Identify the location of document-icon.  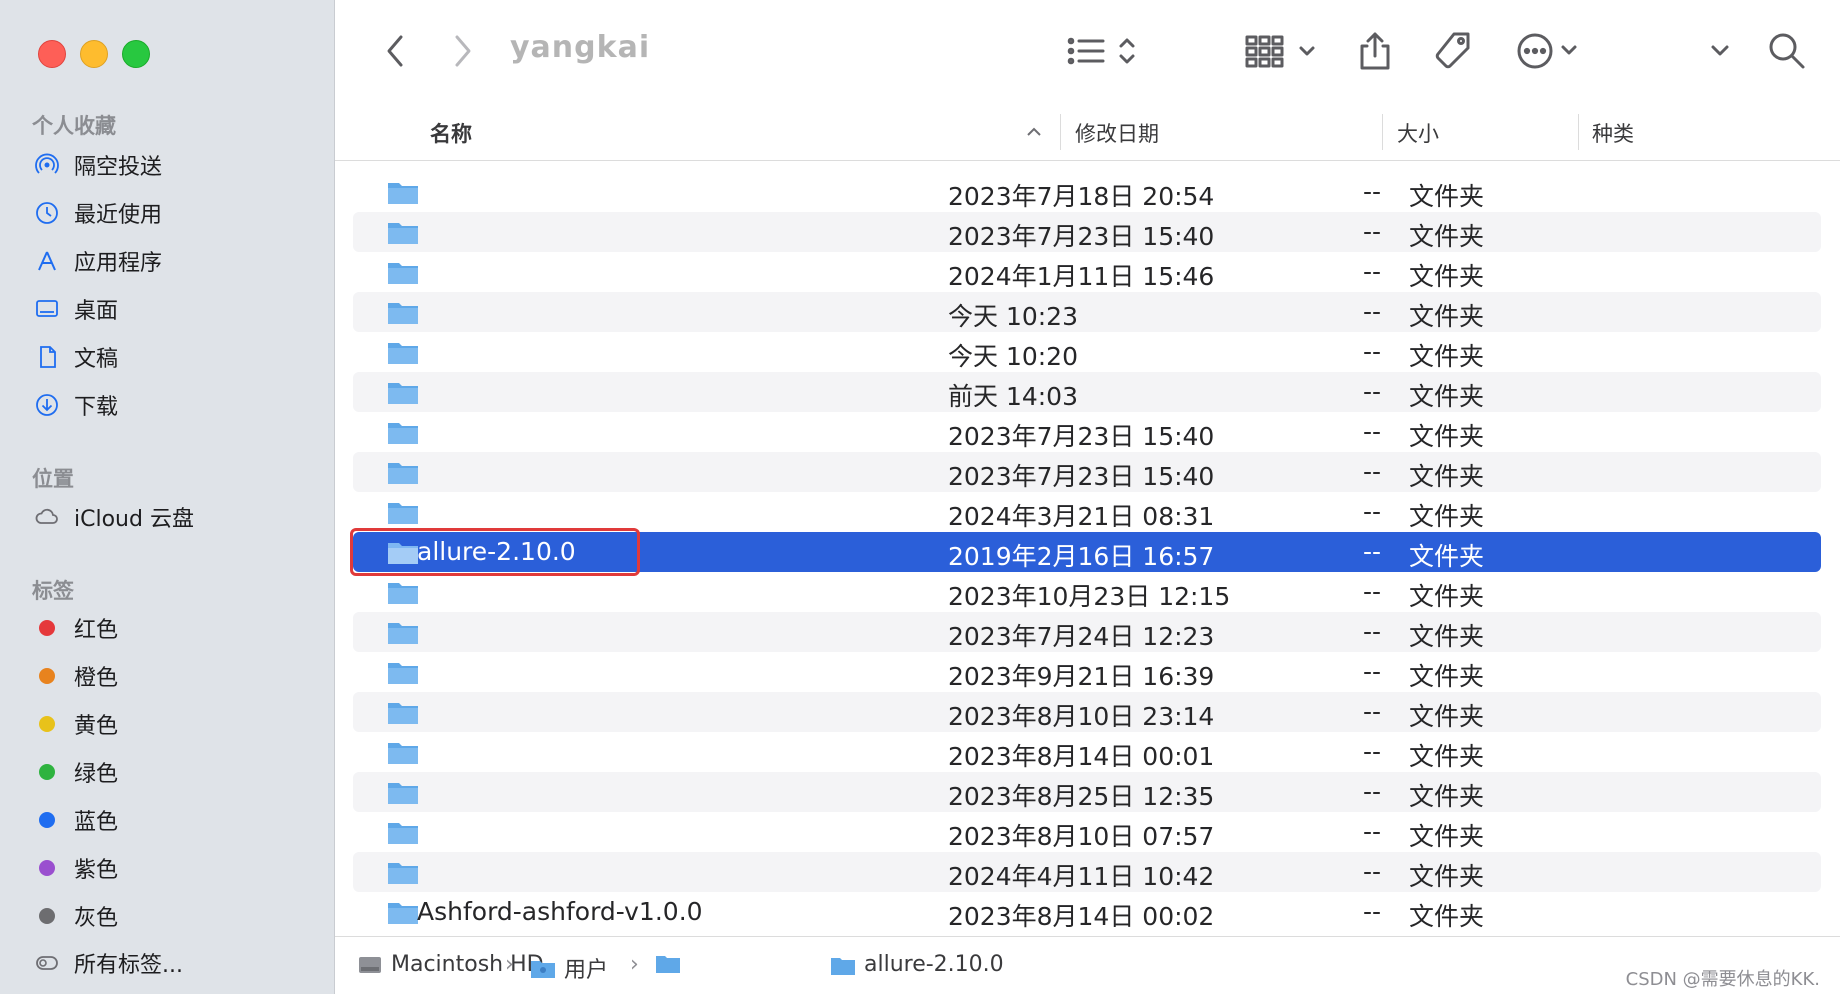
(47, 357).